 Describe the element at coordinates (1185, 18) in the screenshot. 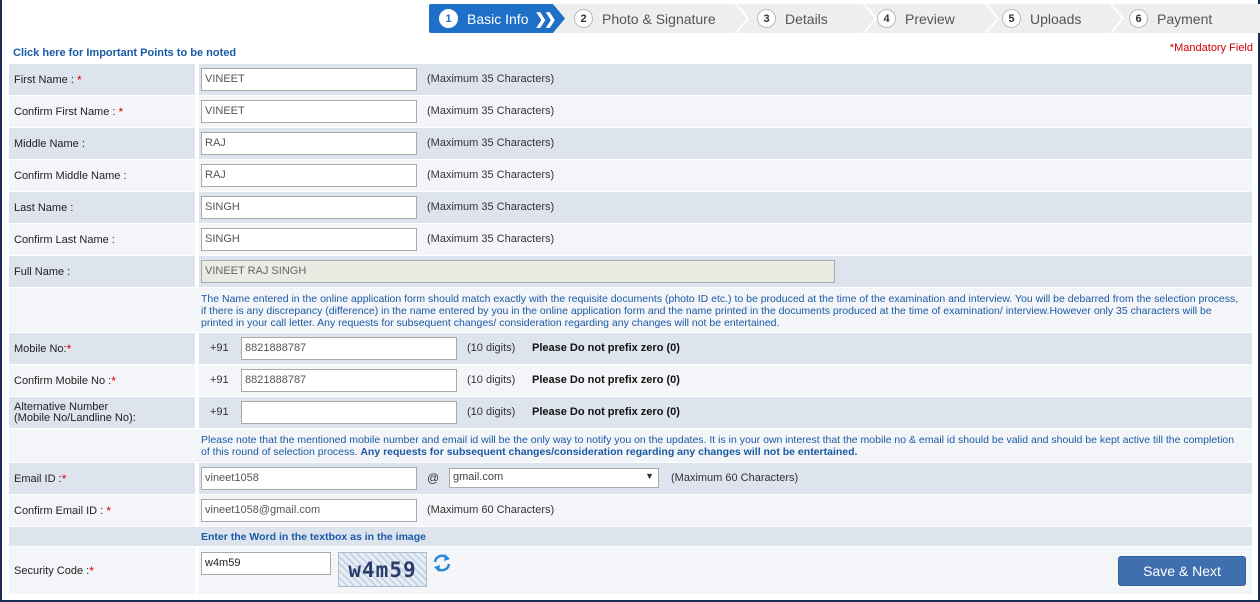

I see `step-label: Payment` at that location.